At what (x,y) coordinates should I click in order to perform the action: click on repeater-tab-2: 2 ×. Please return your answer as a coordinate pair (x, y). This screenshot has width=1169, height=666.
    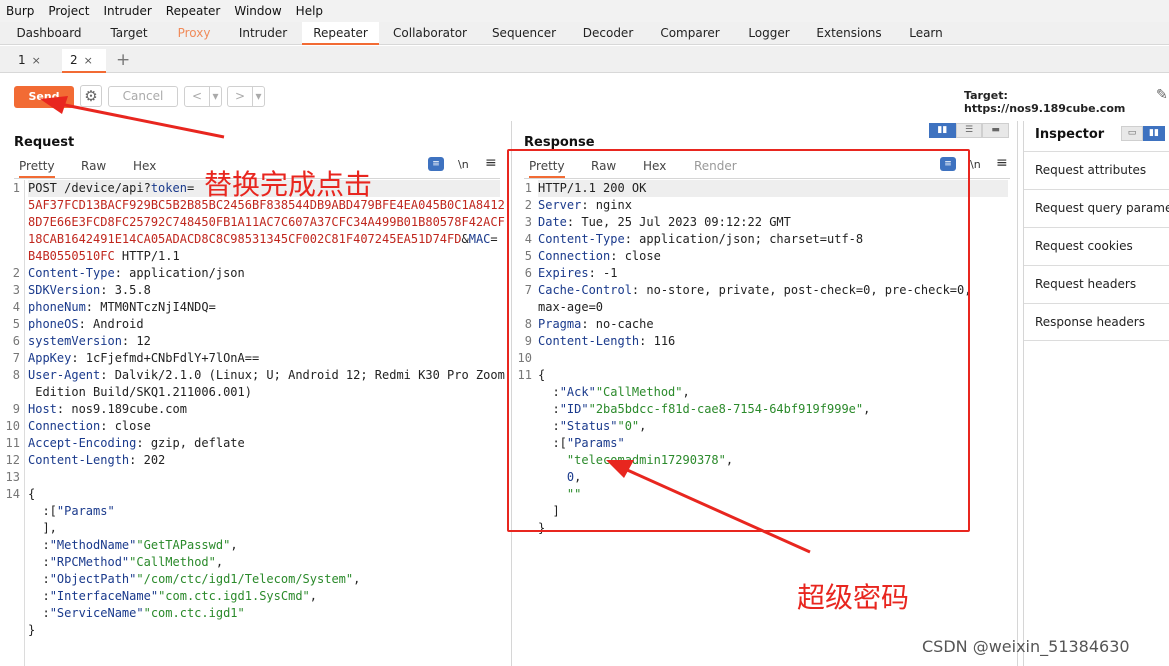
    Looking at the image, I should click on (84, 61).